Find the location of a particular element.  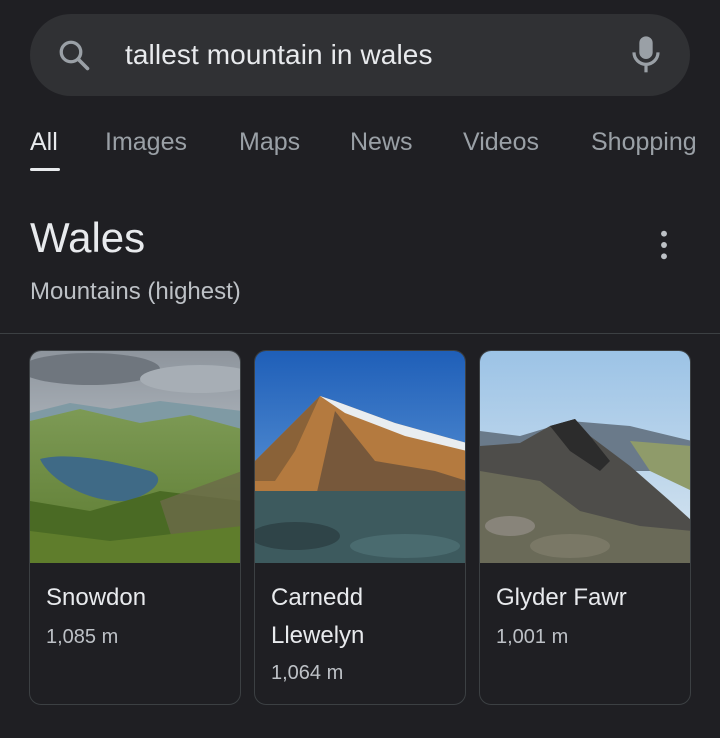

mountain-card-glyder-fawr: Glyder Fawr 1,001 m is located at coordinates (585, 527).